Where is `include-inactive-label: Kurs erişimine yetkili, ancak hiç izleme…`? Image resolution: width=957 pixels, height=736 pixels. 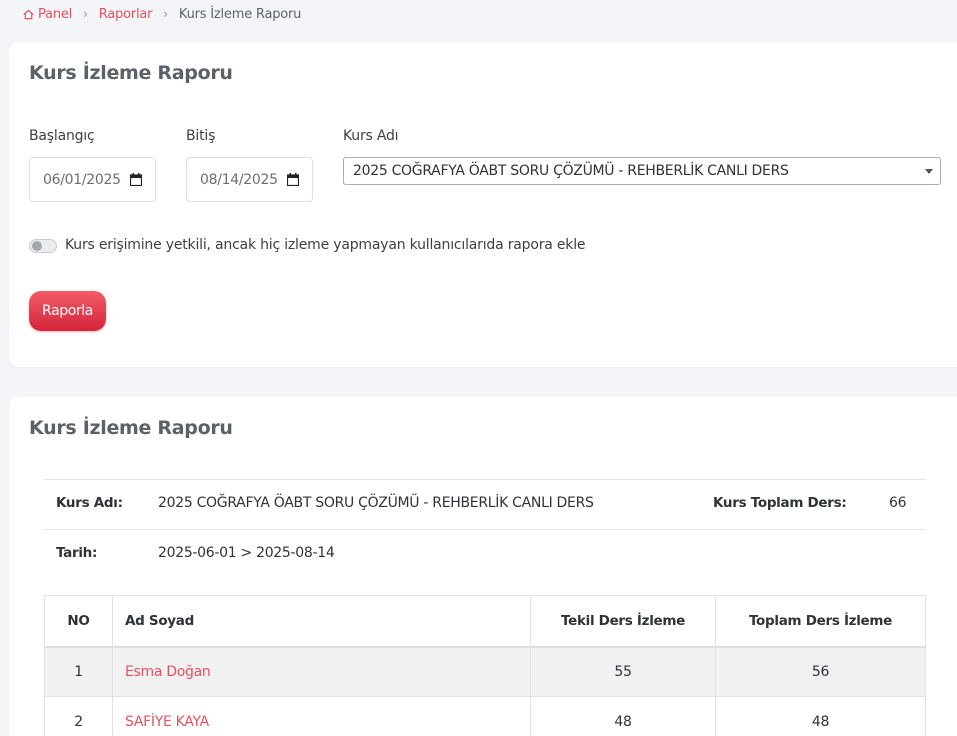
include-inactive-label: Kurs erişimine yetkili, ancak hiç izleme… is located at coordinates (325, 245).